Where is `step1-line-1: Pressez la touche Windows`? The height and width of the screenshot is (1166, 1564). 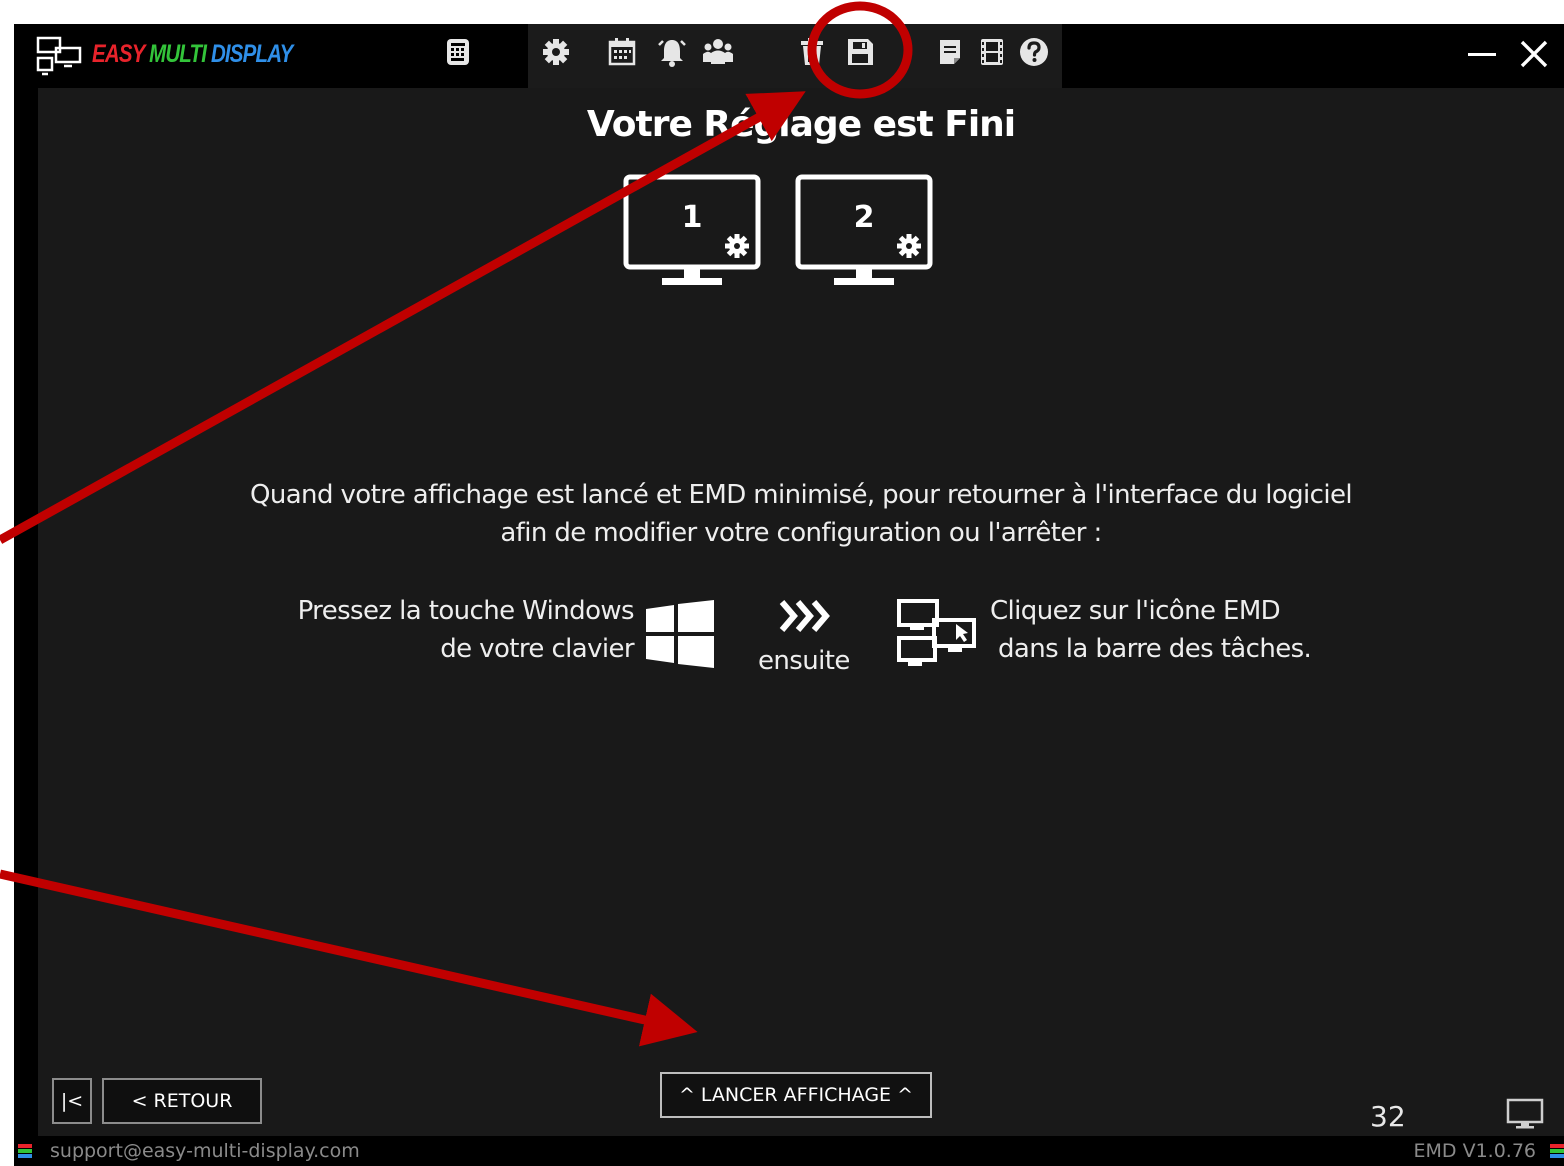
step1-line-1: Pressez la touche Windows is located at coordinates (466, 611).